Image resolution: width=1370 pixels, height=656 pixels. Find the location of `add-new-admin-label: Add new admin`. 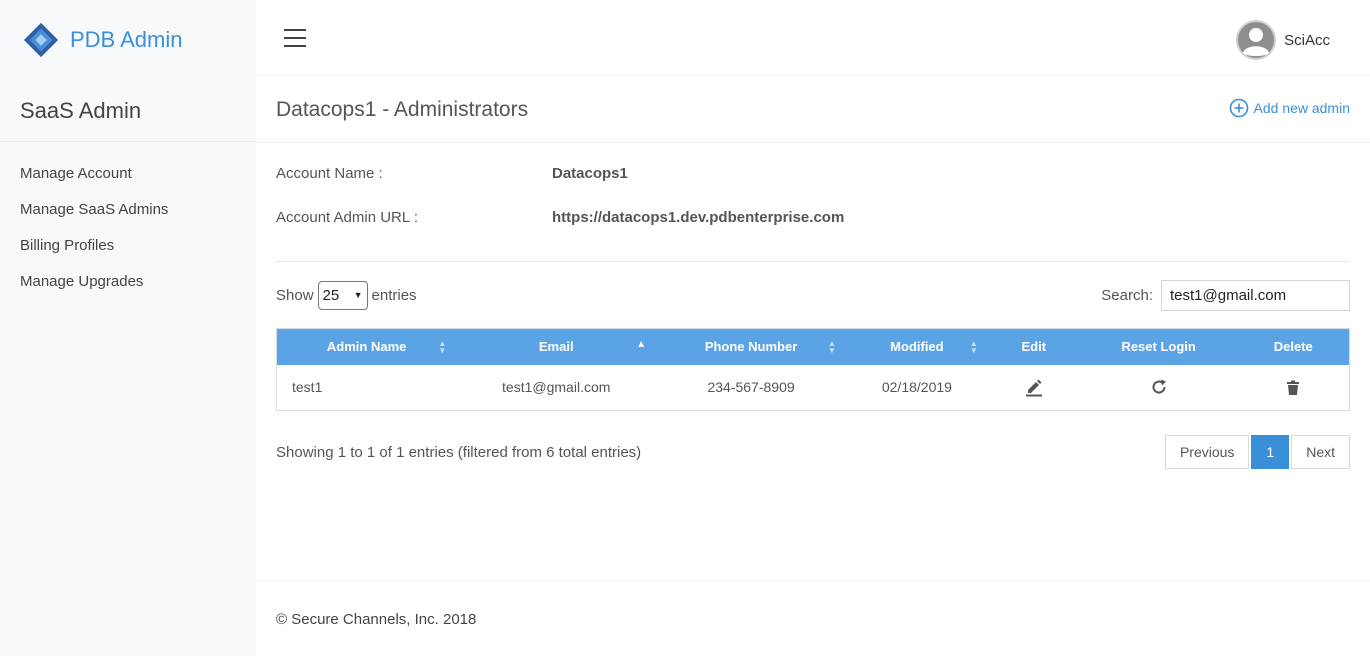

add-new-admin-label: Add new admin is located at coordinates (1301, 108).